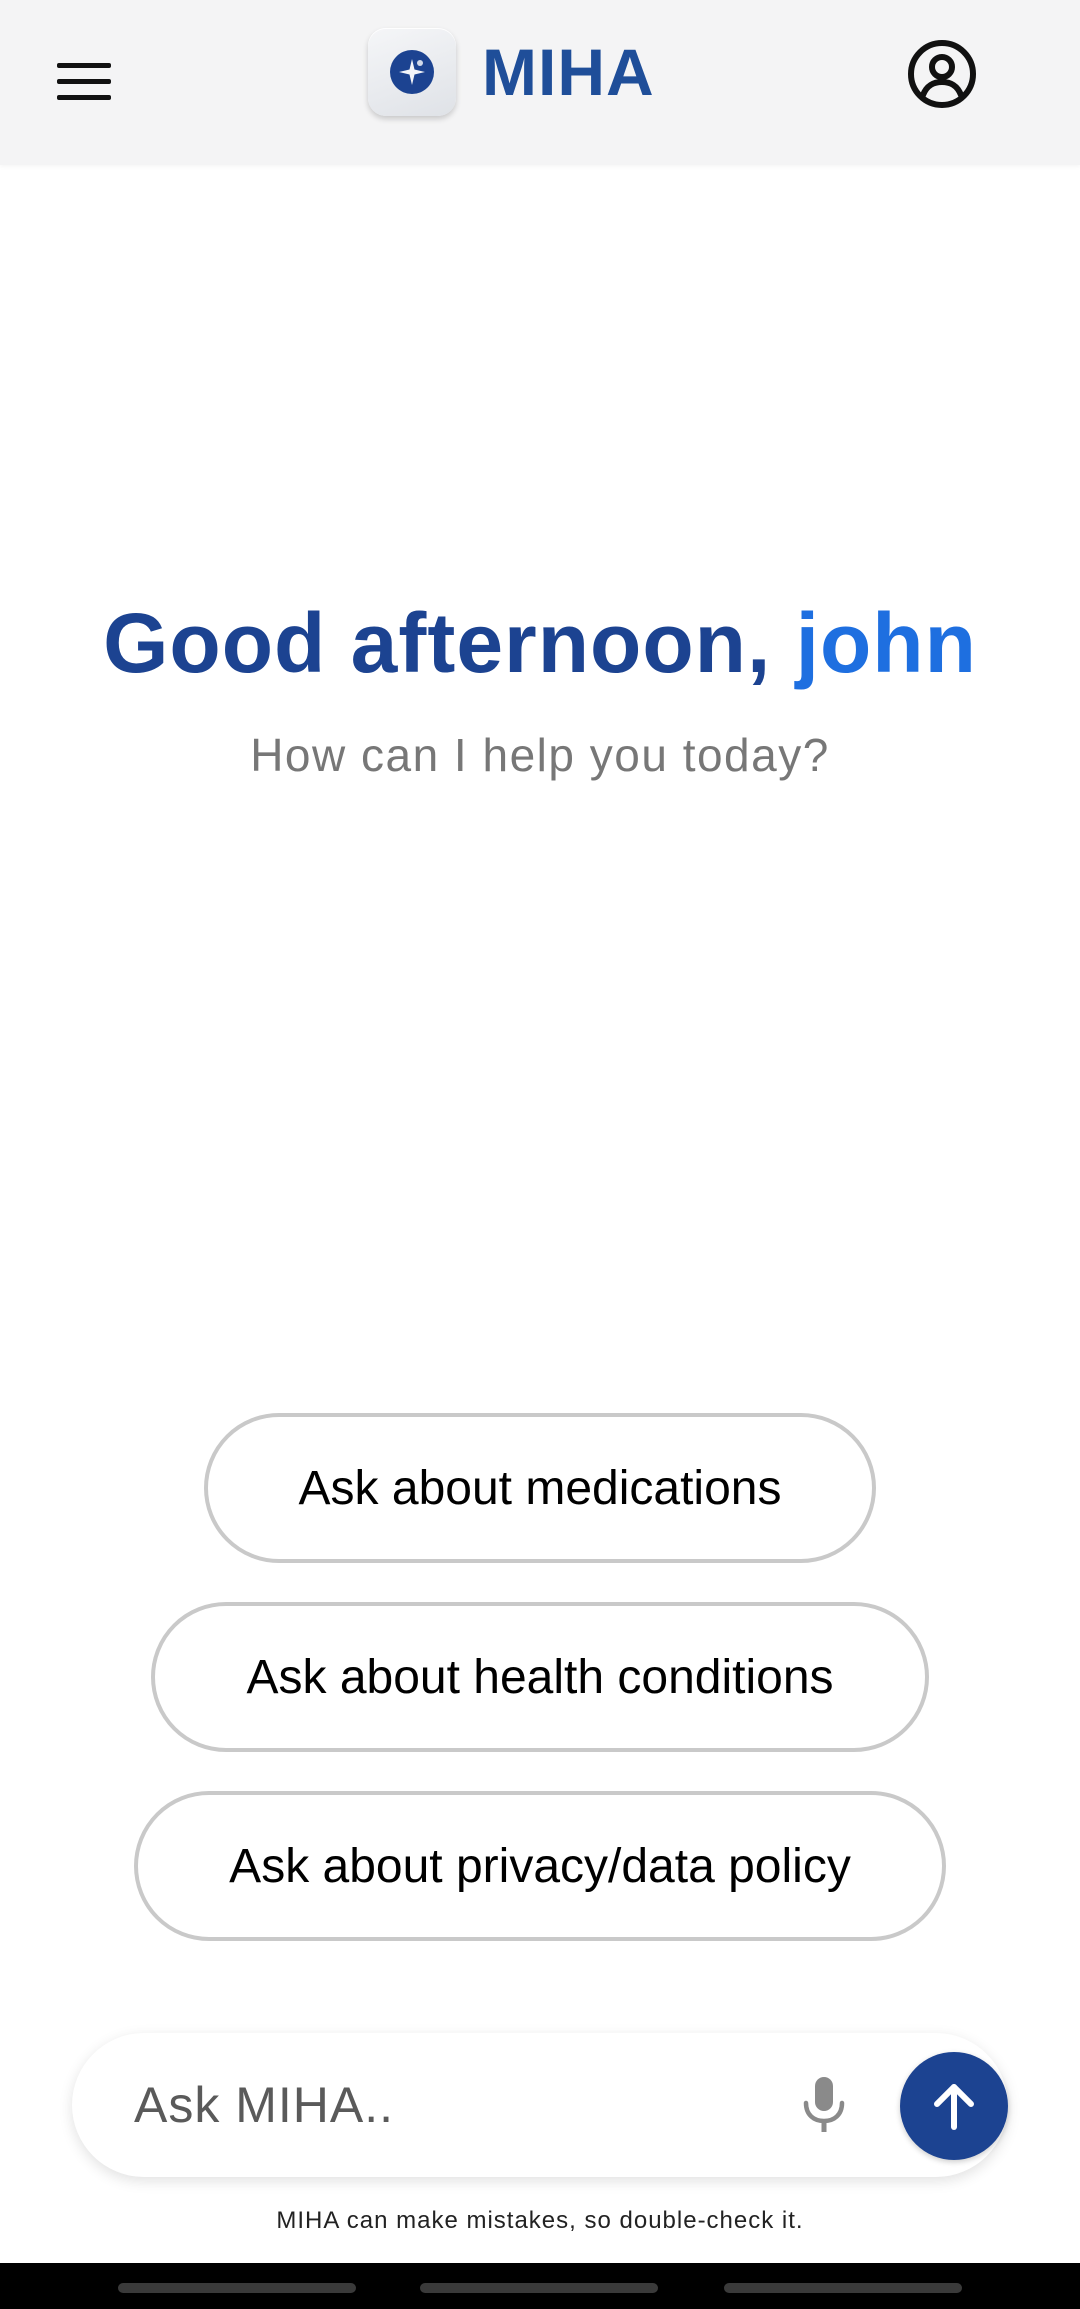  What do you see at coordinates (540, 755) in the screenshot?
I see `greeting-subtitle: How can I help you today?` at bounding box center [540, 755].